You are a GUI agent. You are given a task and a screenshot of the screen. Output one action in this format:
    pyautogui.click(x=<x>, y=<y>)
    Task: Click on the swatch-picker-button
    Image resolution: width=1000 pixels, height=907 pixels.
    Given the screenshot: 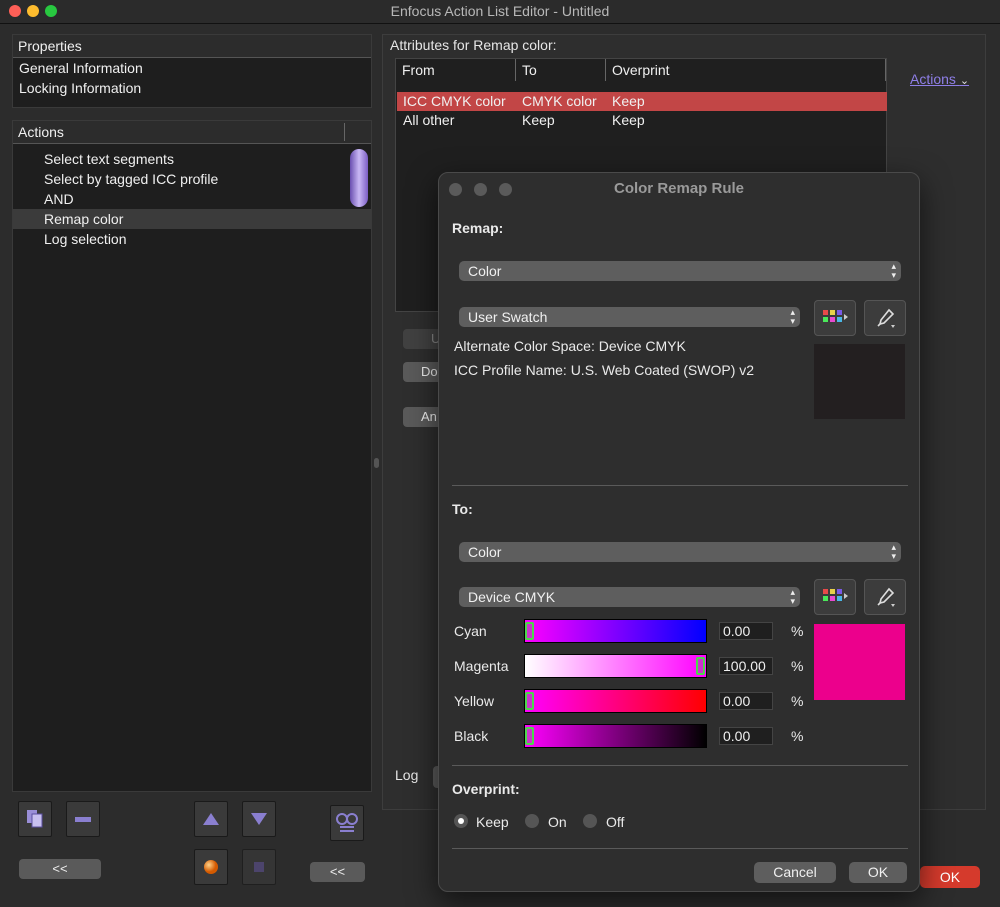 What is the action you would take?
    pyautogui.click(x=835, y=318)
    